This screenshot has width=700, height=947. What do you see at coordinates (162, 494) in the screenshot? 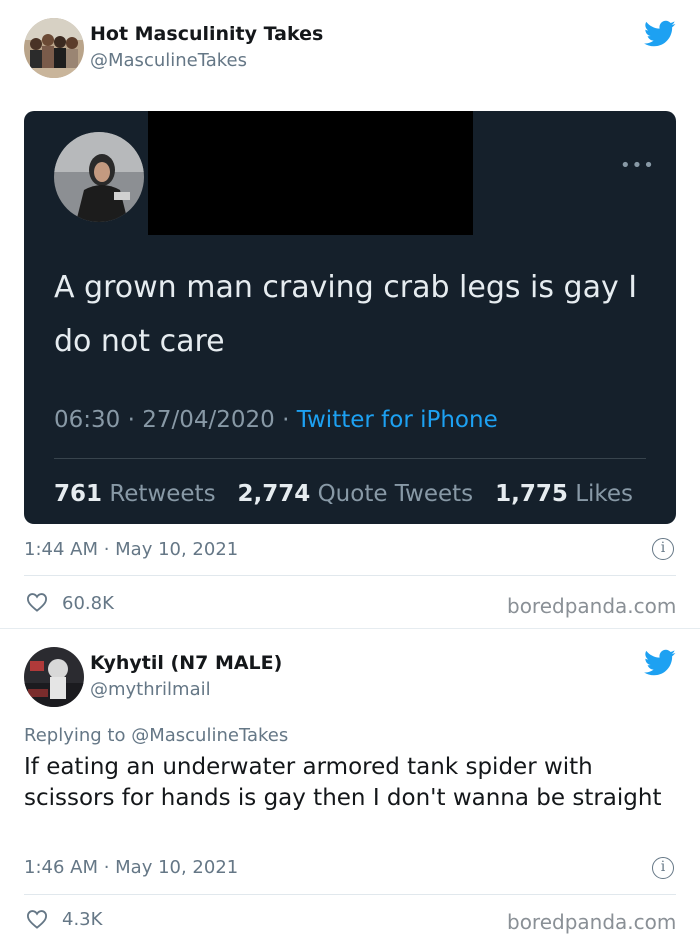
I see `retweets-label: Retweets` at bounding box center [162, 494].